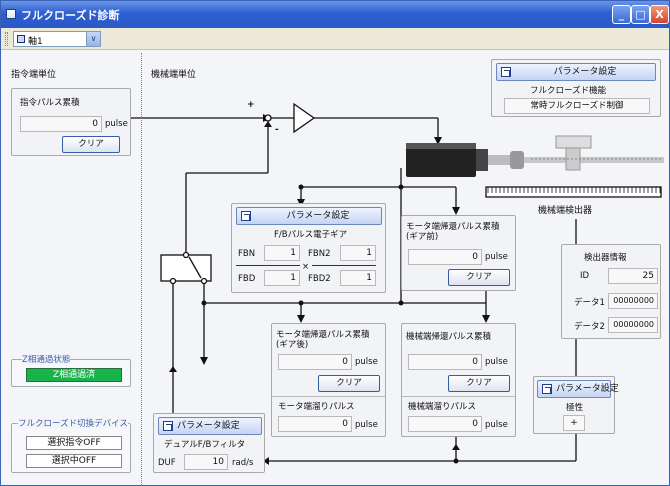 This screenshot has width=670, height=486. Describe the element at coordinates (496, 425) in the screenshot. I see `machine-droop-unit: pulse` at that location.